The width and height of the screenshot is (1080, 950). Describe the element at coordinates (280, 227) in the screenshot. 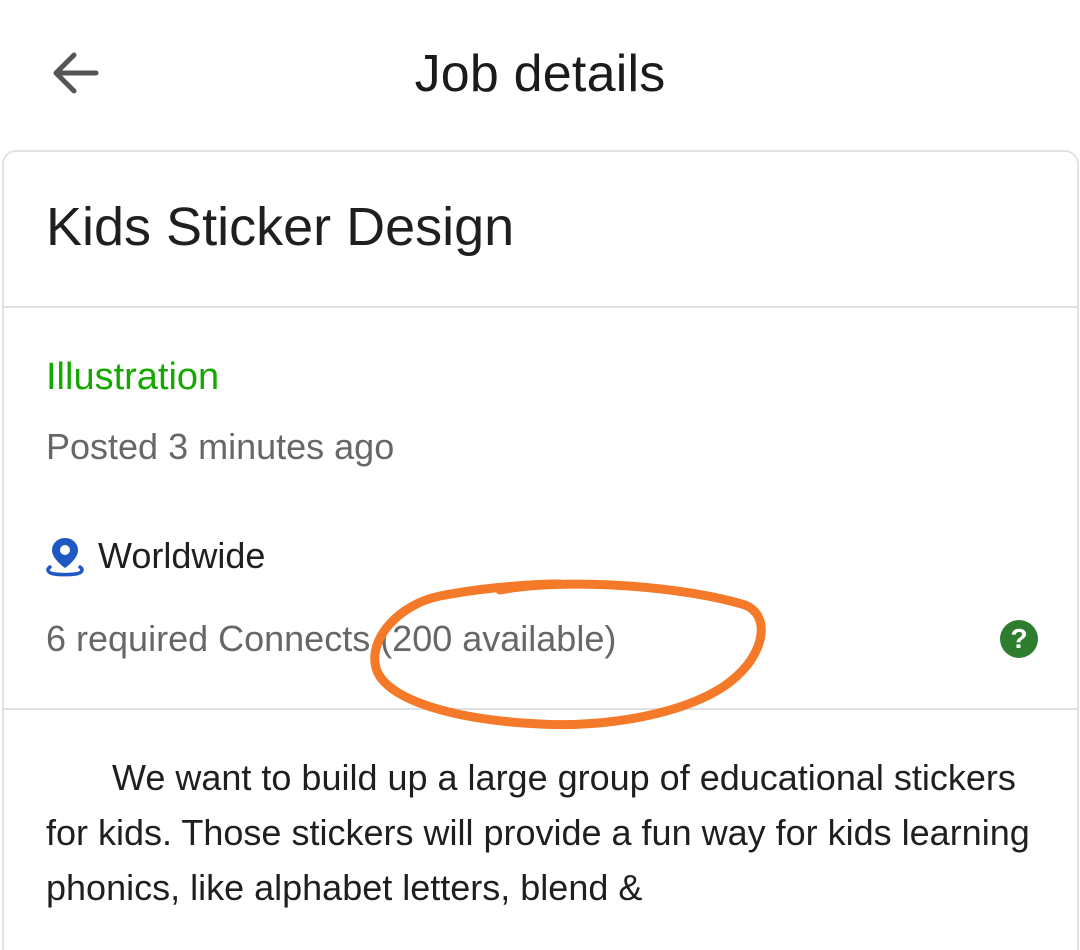

I see `job-title: Kids Sticker Design` at that location.